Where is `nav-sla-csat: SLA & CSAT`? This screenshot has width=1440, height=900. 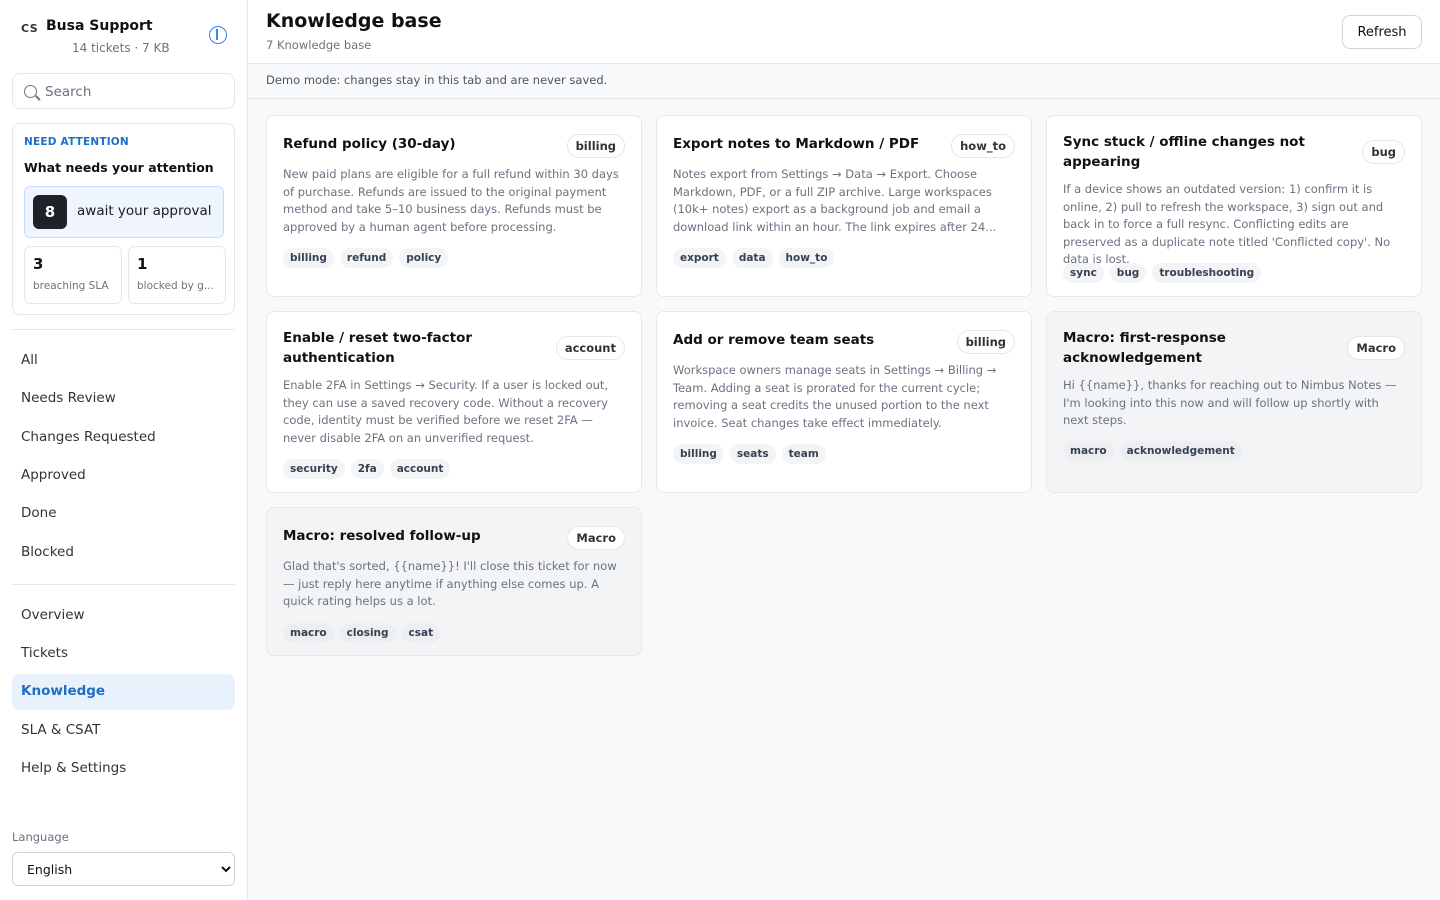
nav-sla-csat: SLA & CSAT is located at coordinates (123, 731).